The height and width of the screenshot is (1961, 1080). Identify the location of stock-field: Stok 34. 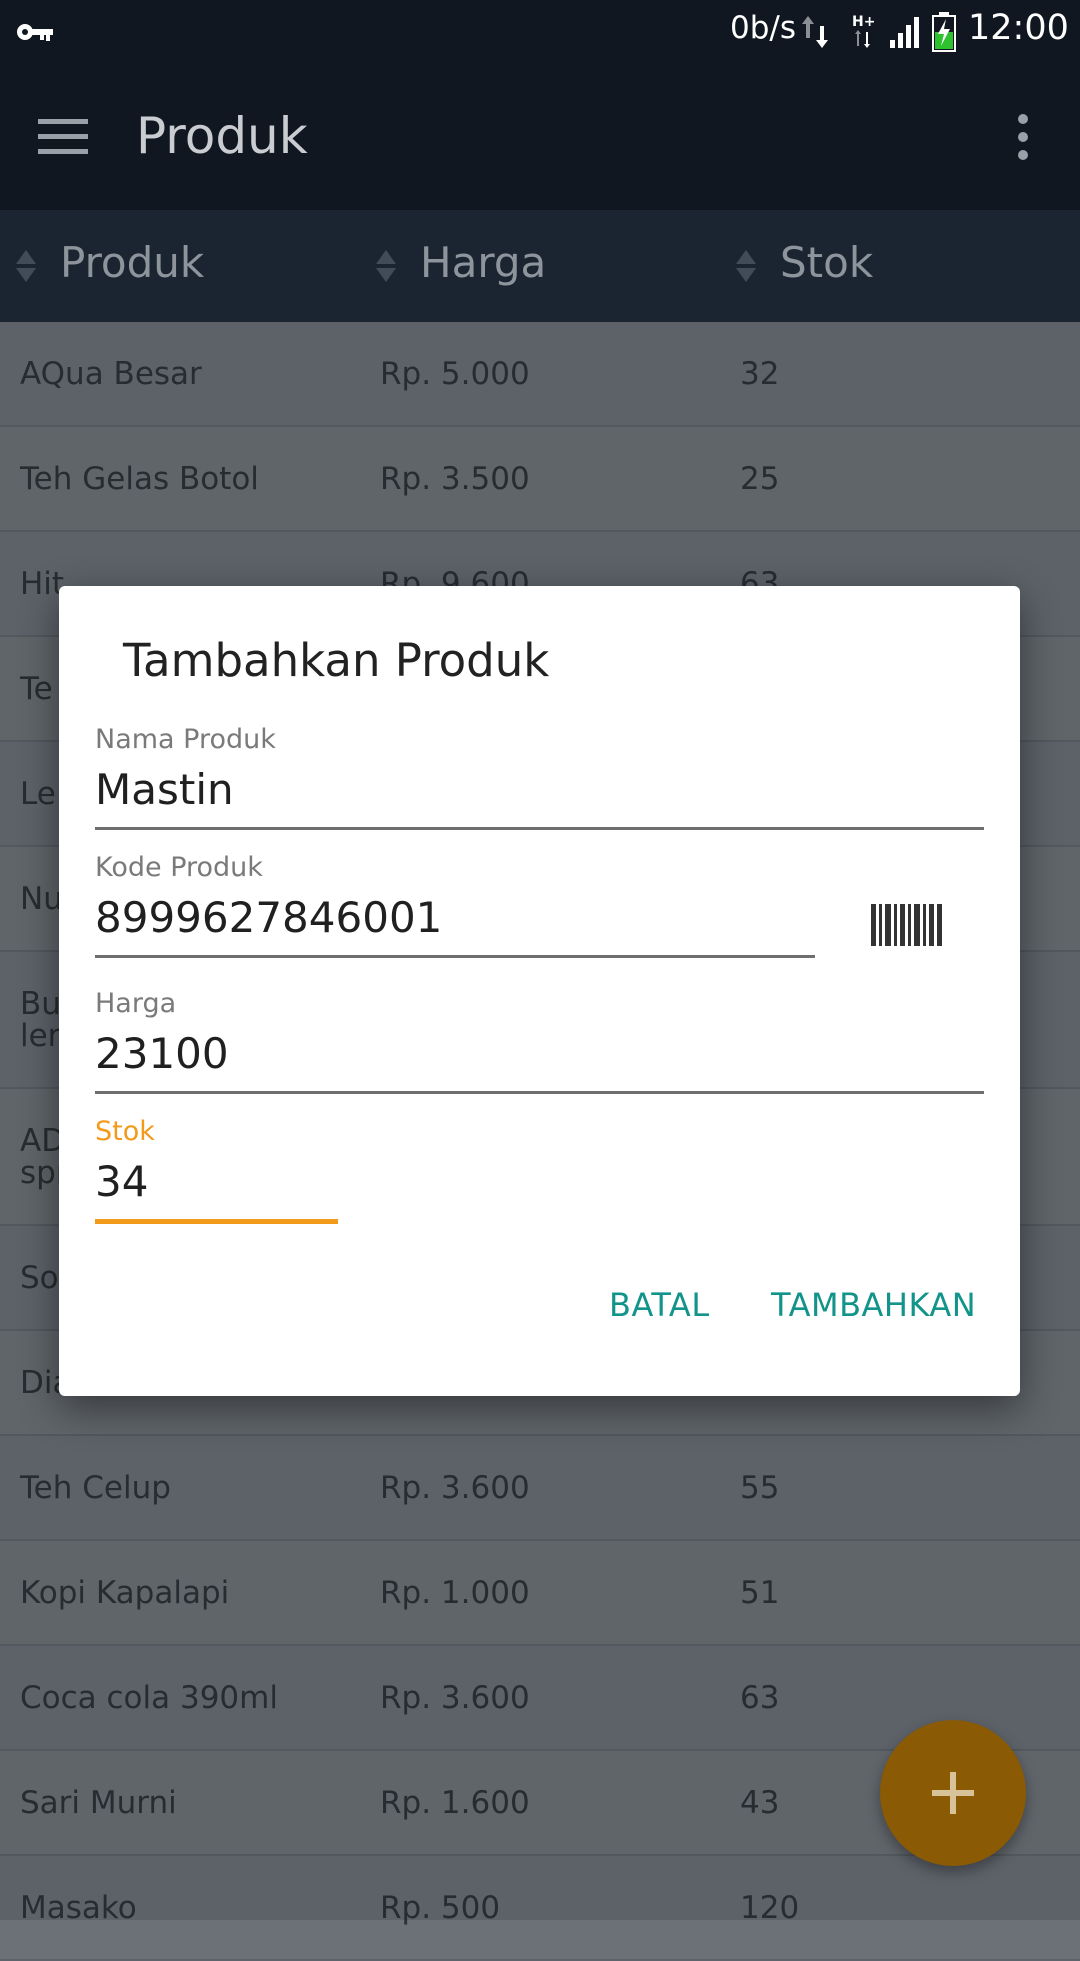
(216, 1170).